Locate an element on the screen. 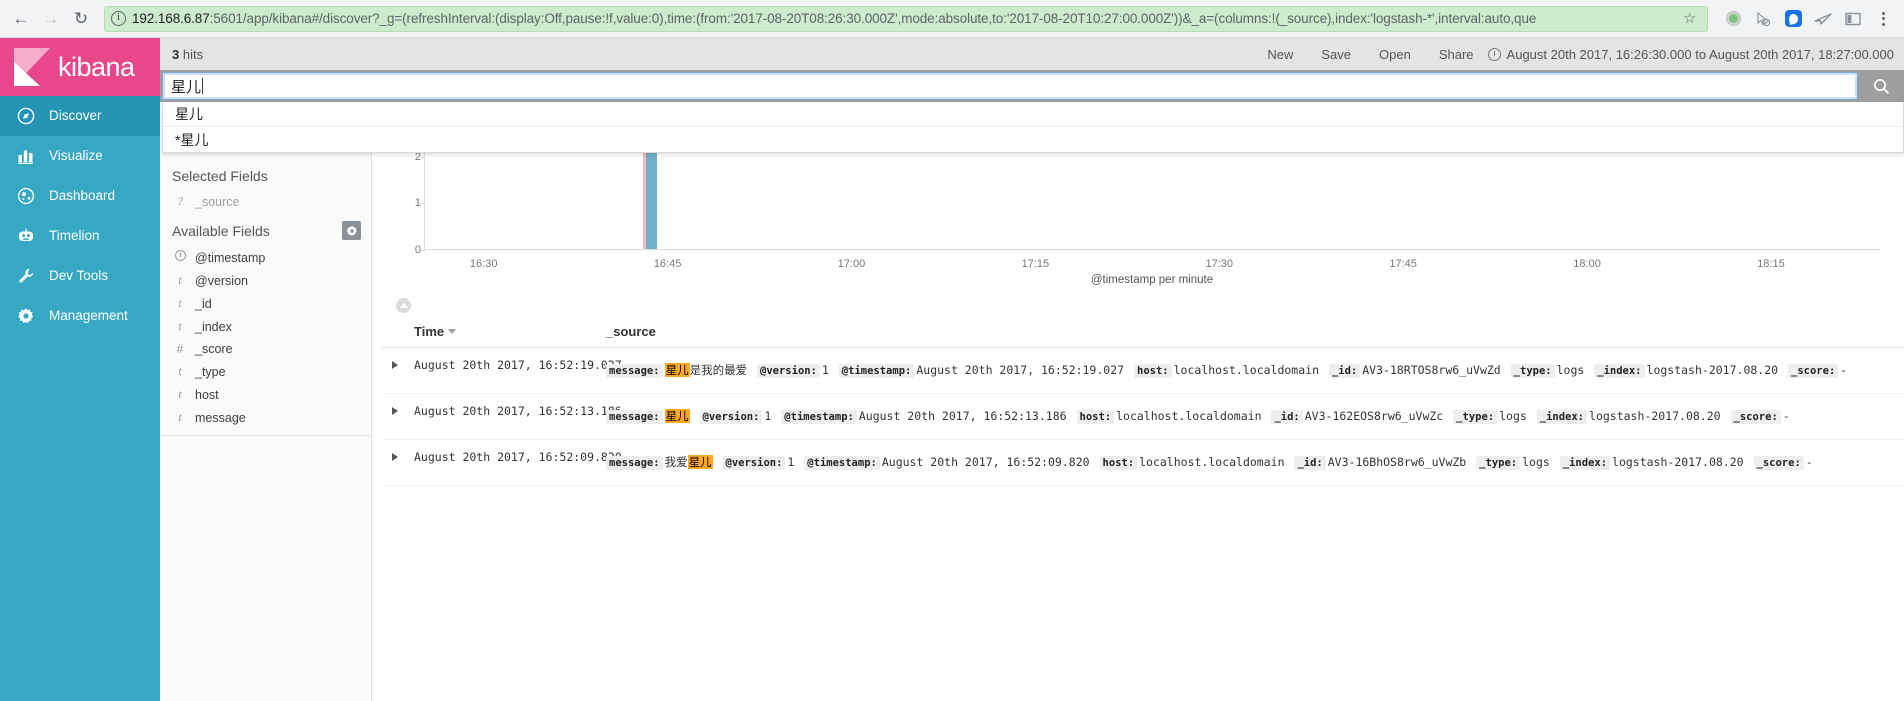 The image size is (1904, 701). kibana-logo: kibana is located at coordinates (80, 67).